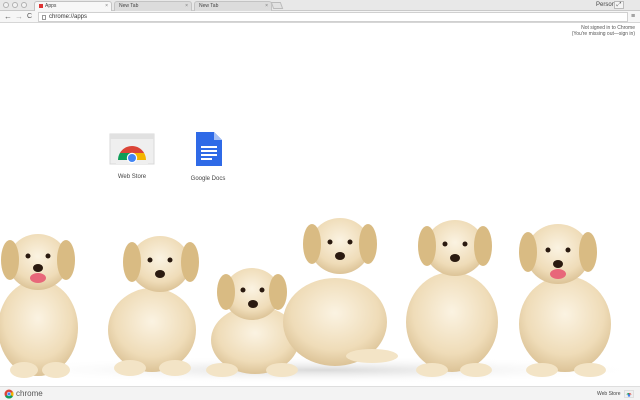  What do you see at coordinates (29, 393) in the screenshot?
I see `chrome-wordmark: chrome` at bounding box center [29, 393].